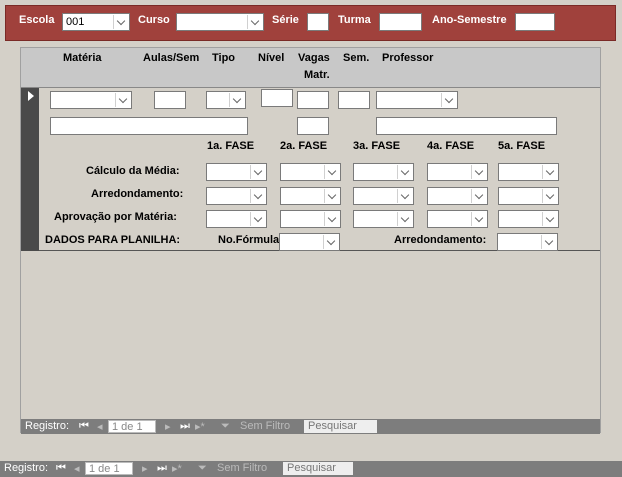 This screenshot has height=477, width=622. What do you see at coordinates (317, 75) in the screenshot?
I see `col-matr: Matr.` at bounding box center [317, 75].